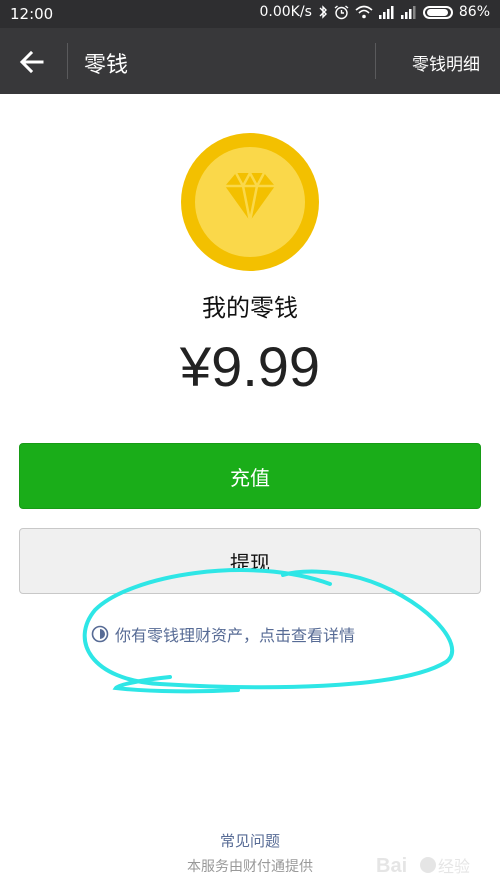 This screenshot has height=889, width=500. I want to click on alarm-icon, so click(341, 11).